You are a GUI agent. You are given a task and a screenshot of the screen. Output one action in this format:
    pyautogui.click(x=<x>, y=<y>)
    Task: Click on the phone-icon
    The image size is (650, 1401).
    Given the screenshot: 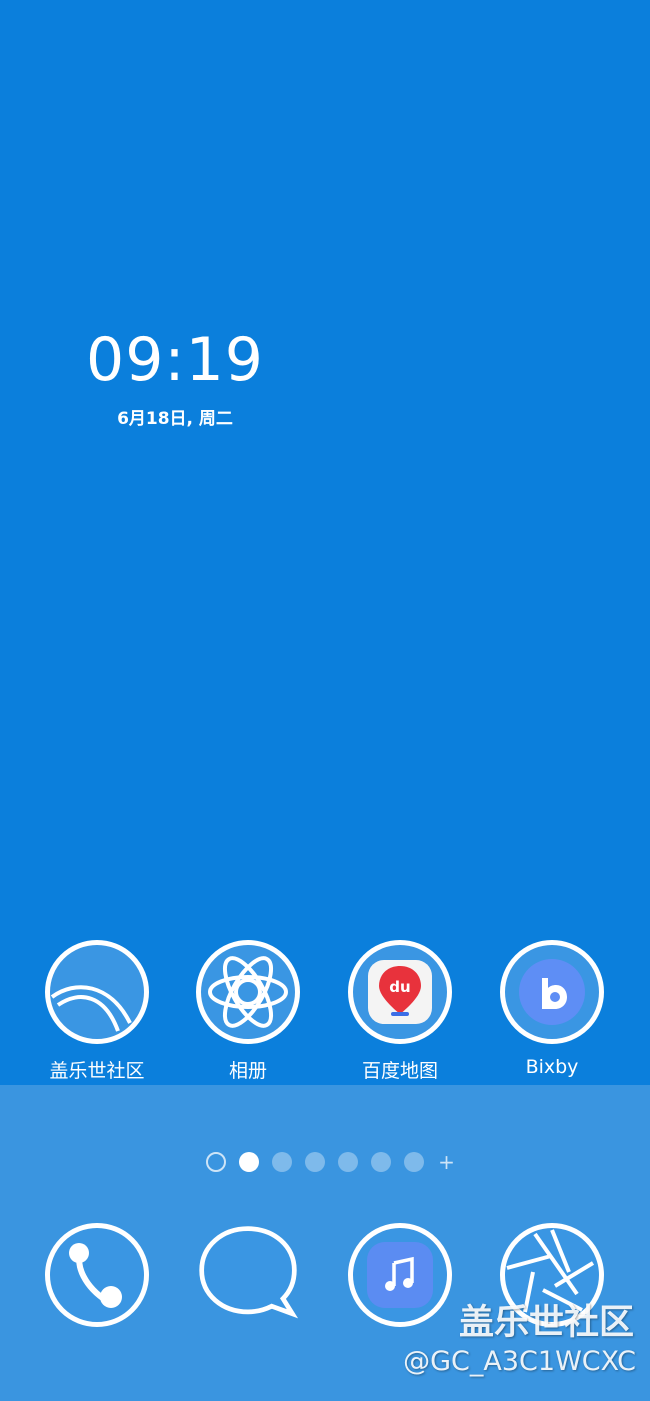 What is the action you would take?
    pyautogui.click(x=97, y=1275)
    